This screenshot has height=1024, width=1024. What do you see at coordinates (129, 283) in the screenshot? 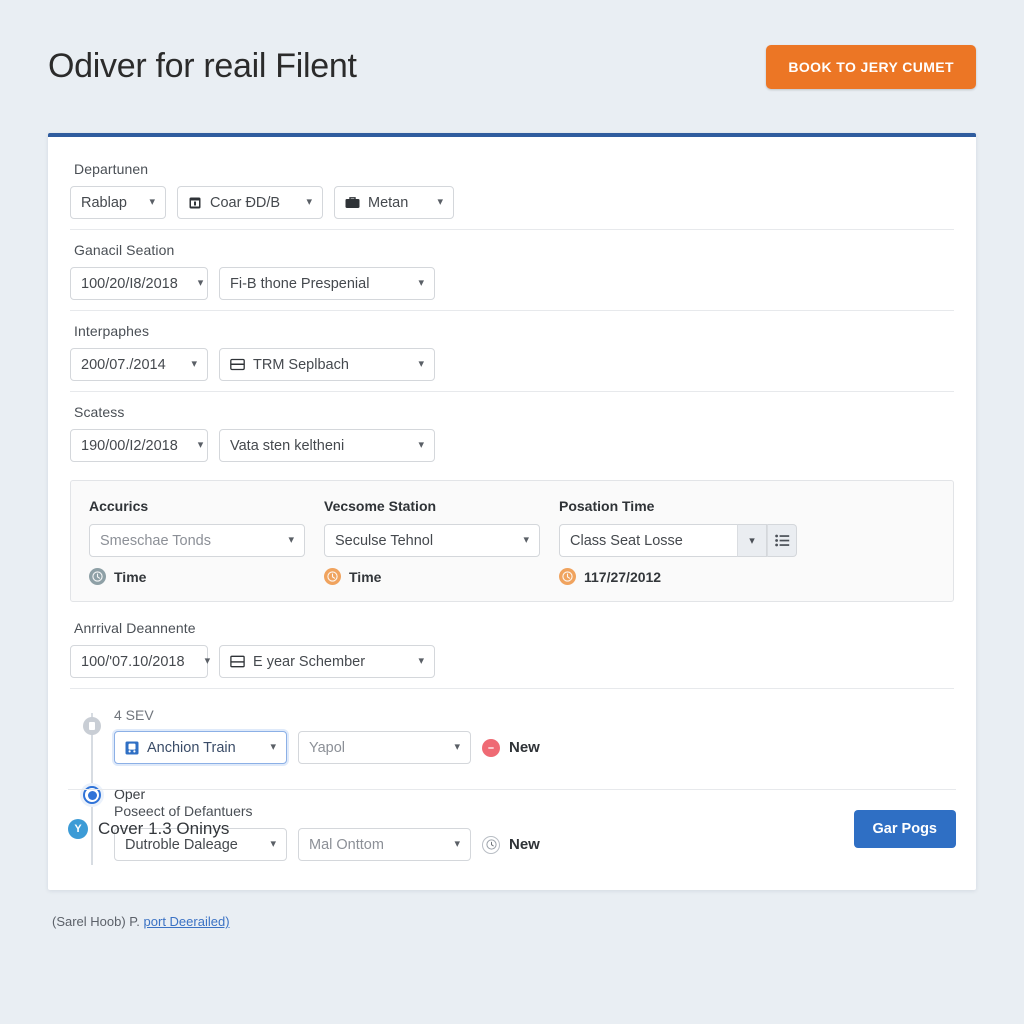
I see `select-value: 100/20/I8/2018` at bounding box center [129, 283].